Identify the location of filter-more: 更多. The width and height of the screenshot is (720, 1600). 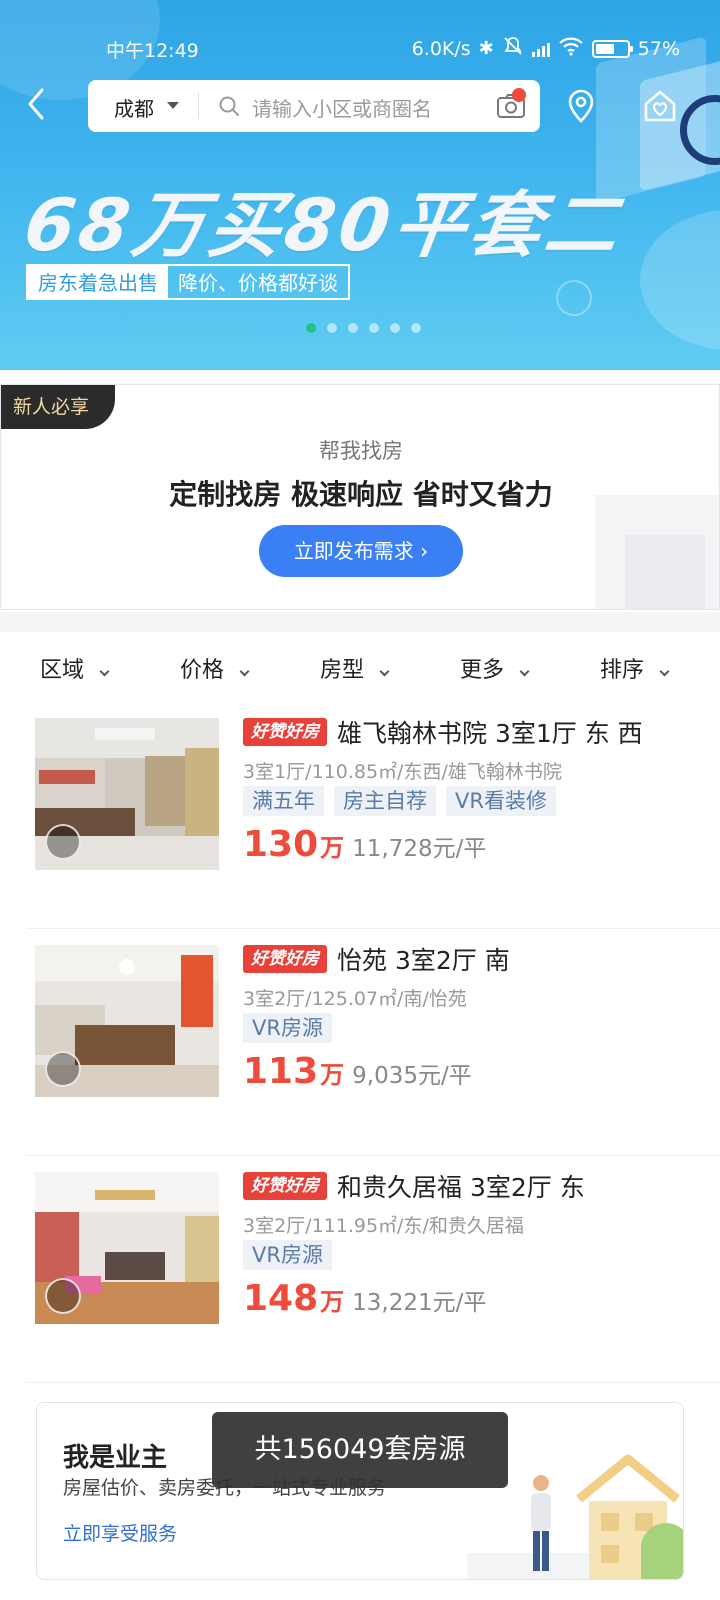
(490, 667).